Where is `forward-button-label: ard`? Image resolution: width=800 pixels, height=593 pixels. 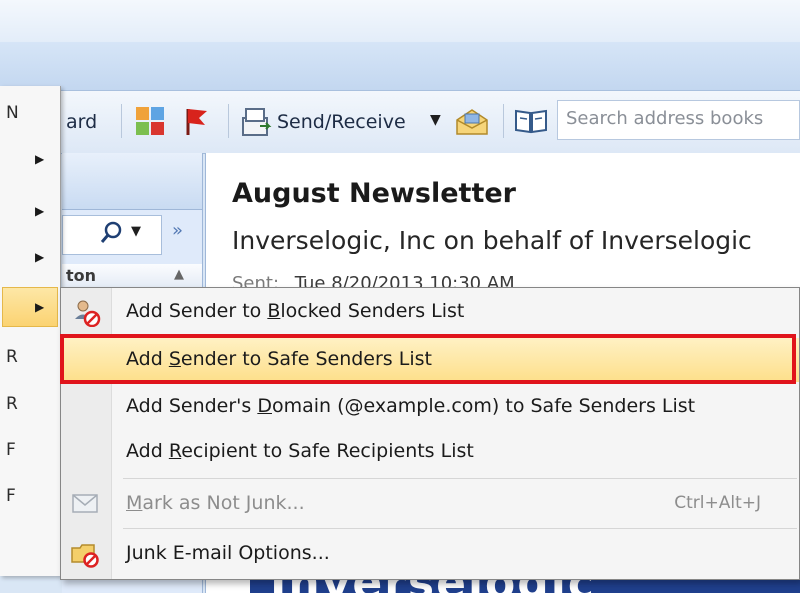 forward-button-label: ard is located at coordinates (81, 122).